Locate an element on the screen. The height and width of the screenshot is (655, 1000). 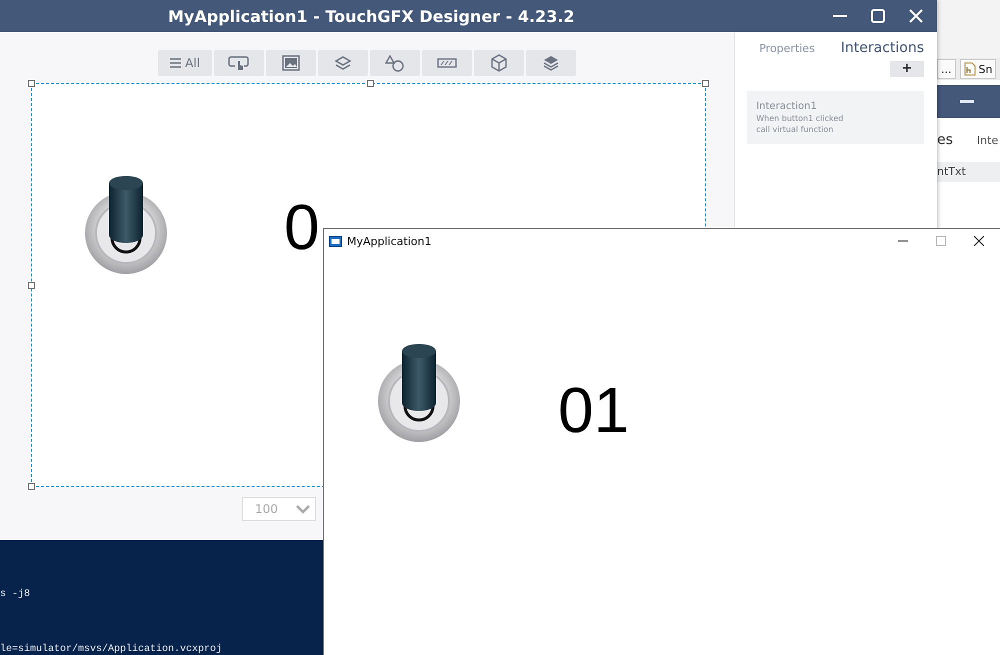
chevron-down-icon is located at coordinates (303, 509).